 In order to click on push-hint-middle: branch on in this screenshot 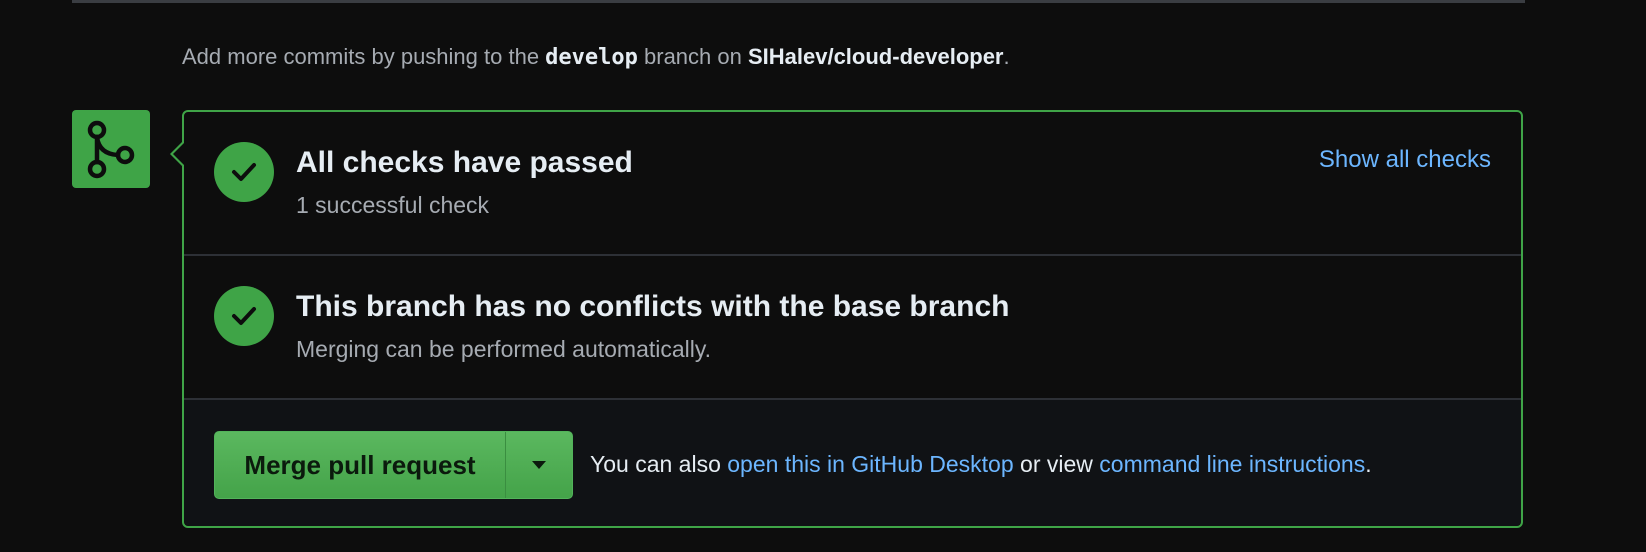, I will do `click(692, 56)`.